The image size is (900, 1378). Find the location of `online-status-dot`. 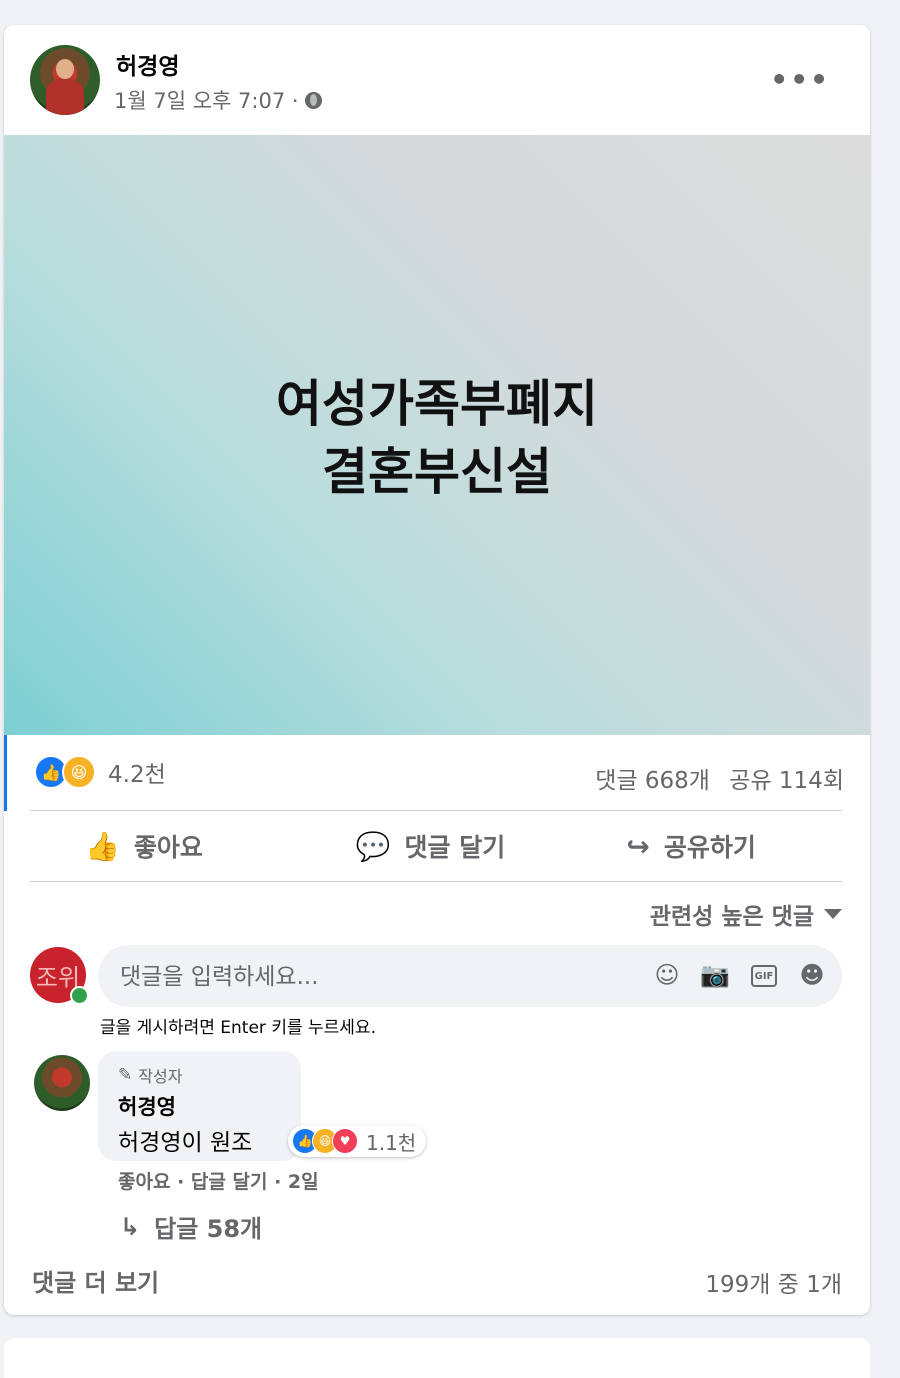

online-status-dot is located at coordinates (79, 995).